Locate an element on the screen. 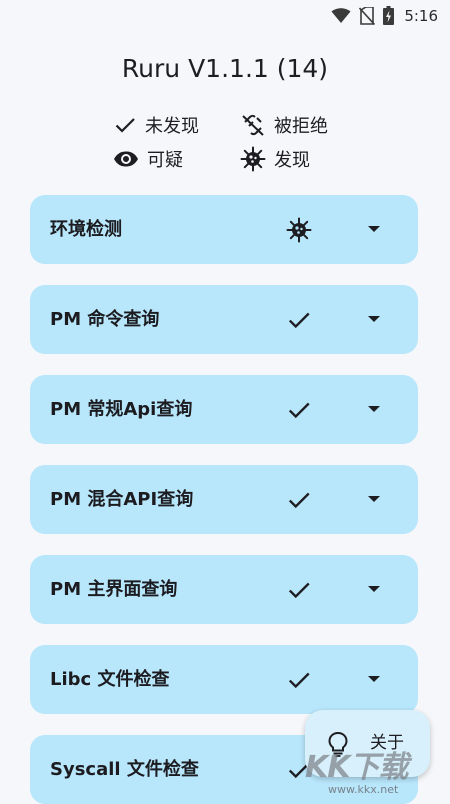  legend-not-found: 未发现 is located at coordinates (156, 125).